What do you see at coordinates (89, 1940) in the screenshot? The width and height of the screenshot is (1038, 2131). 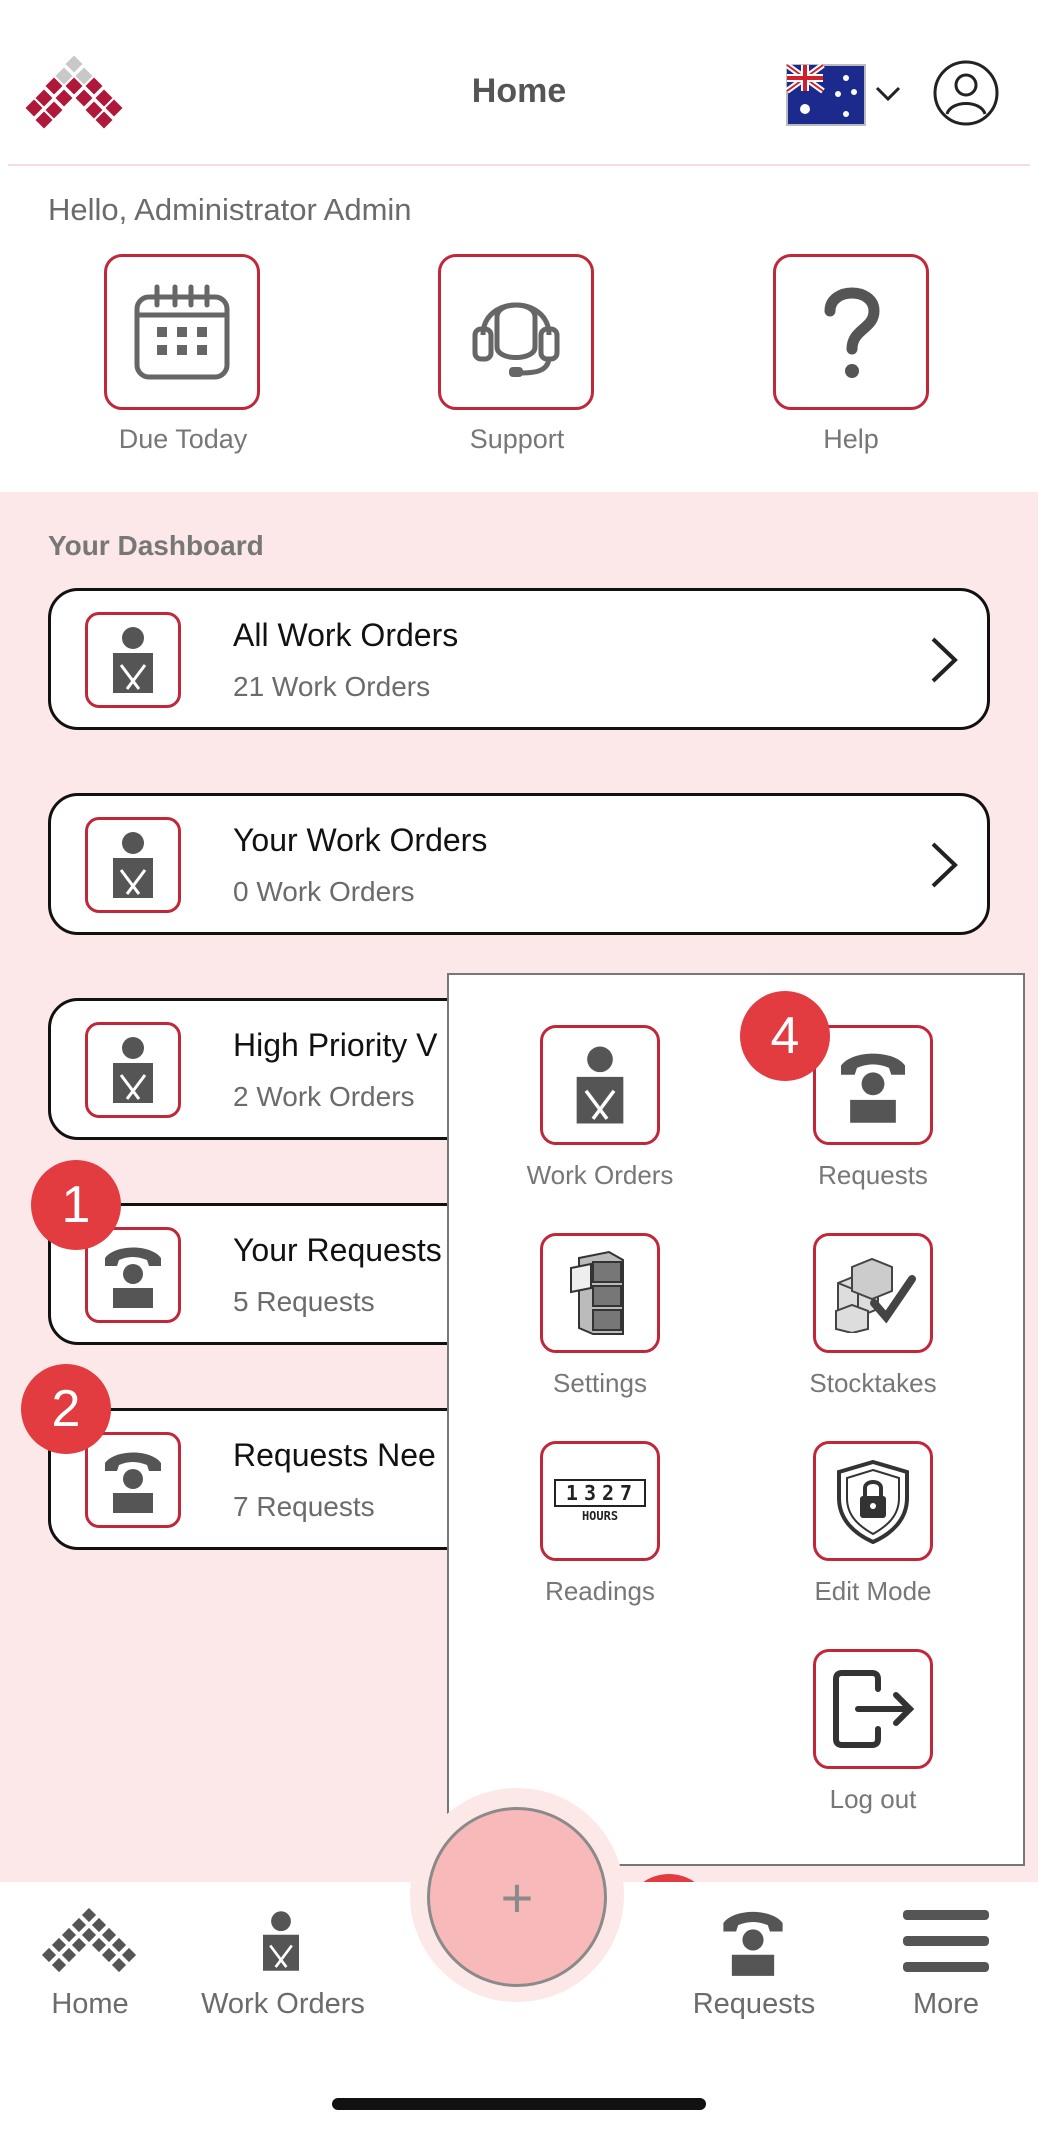 I see `diamond-logo-icon` at bounding box center [89, 1940].